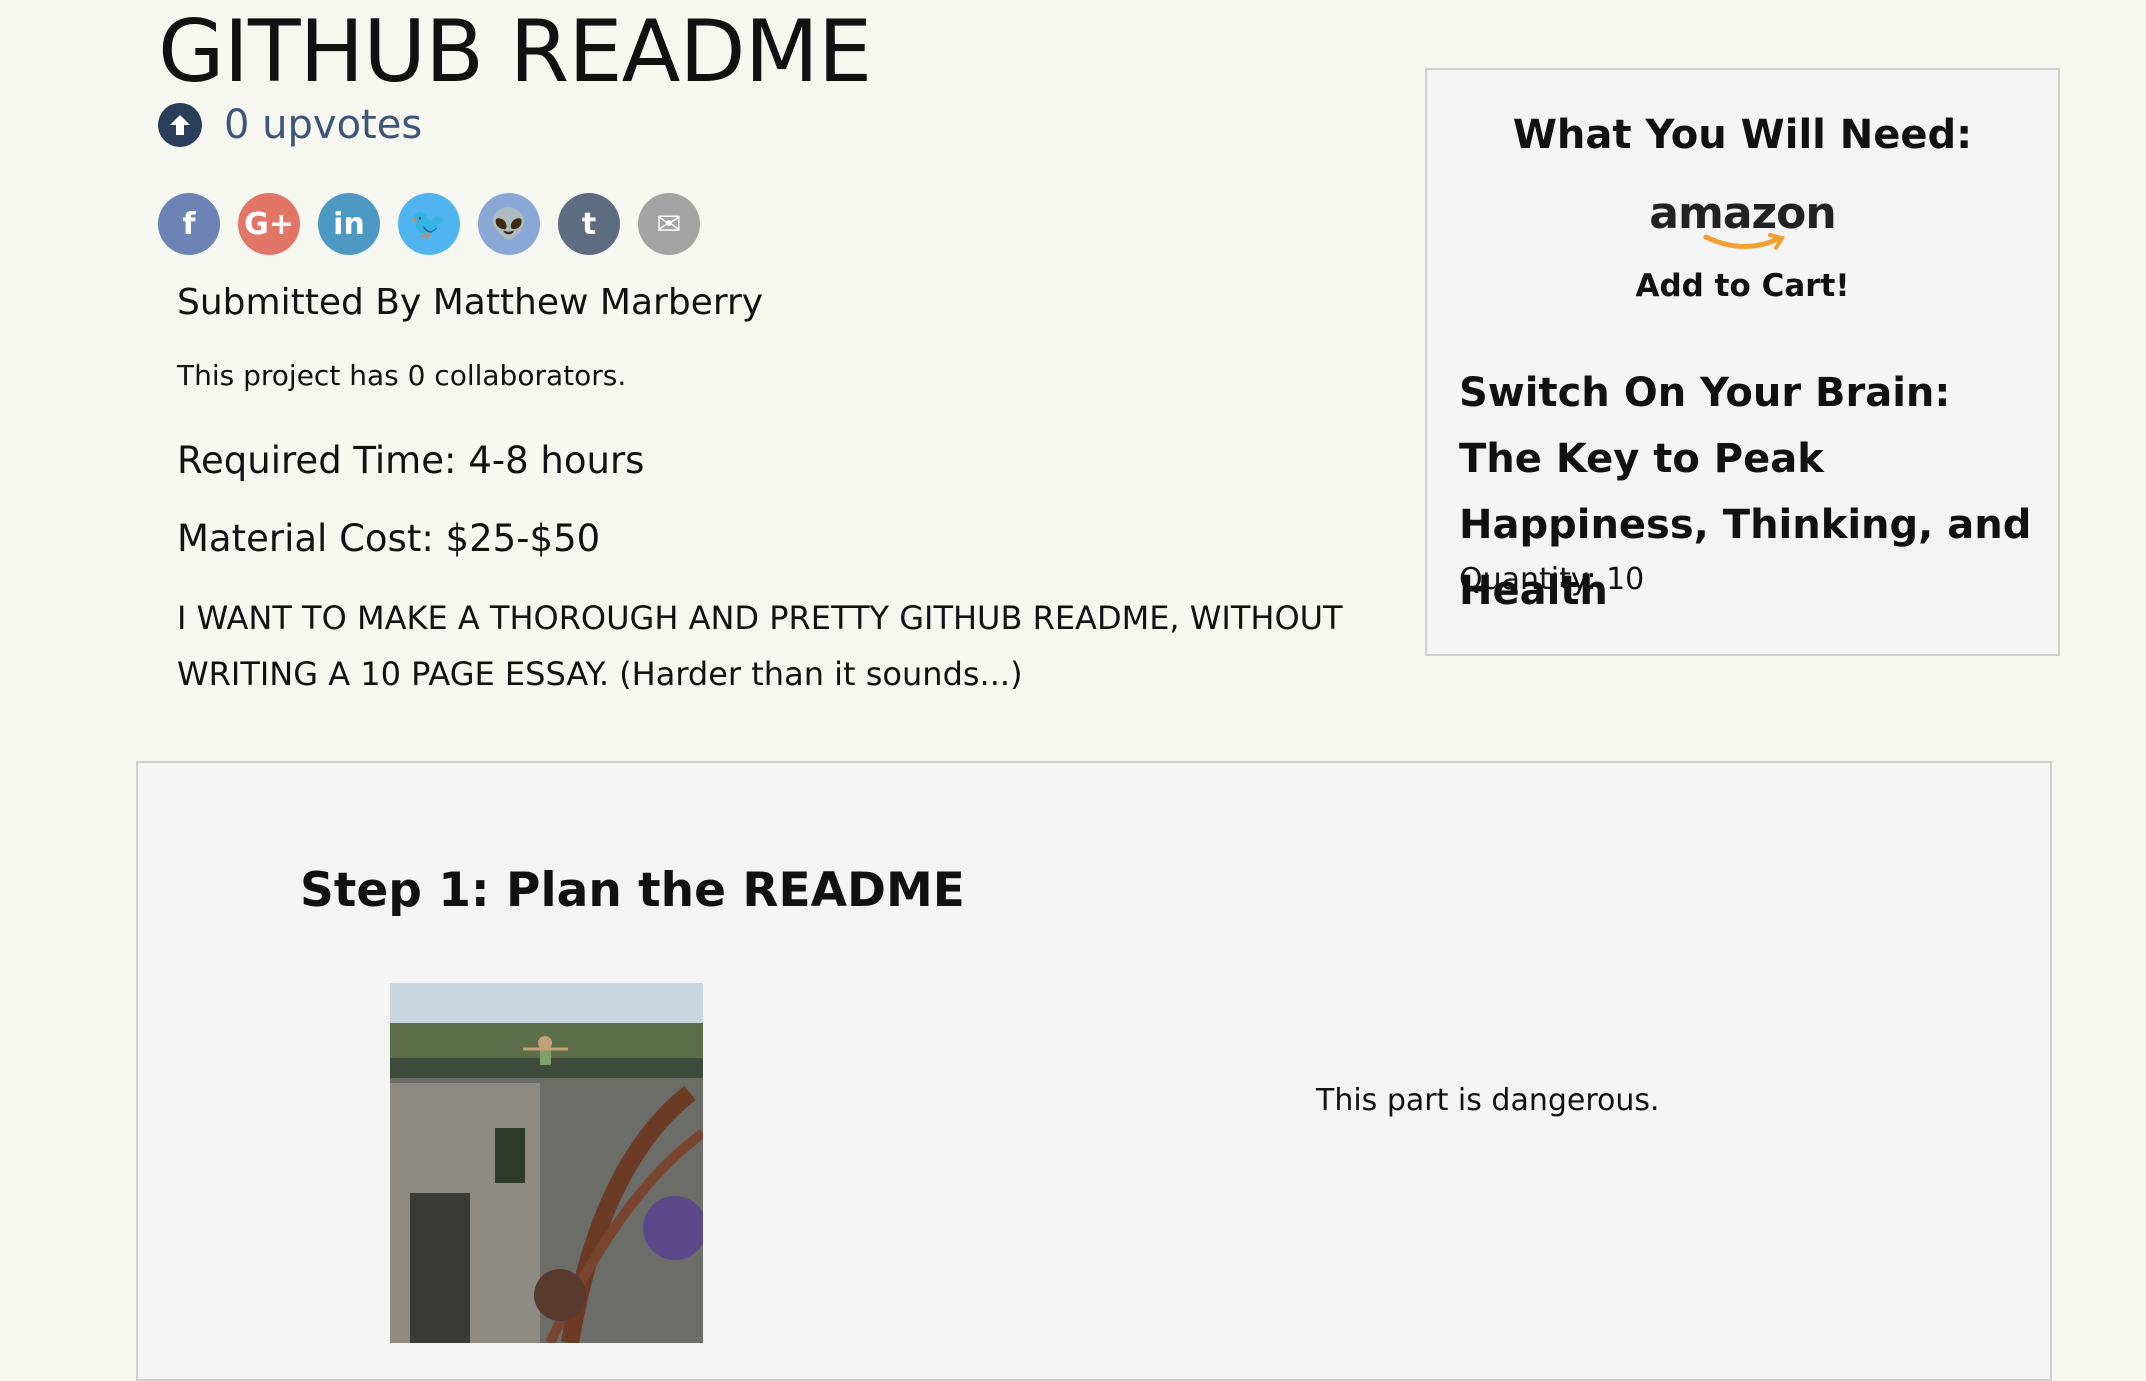  Describe the element at coordinates (509, 224) in the screenshot. I see `reddit-icon: 👽` at that location.